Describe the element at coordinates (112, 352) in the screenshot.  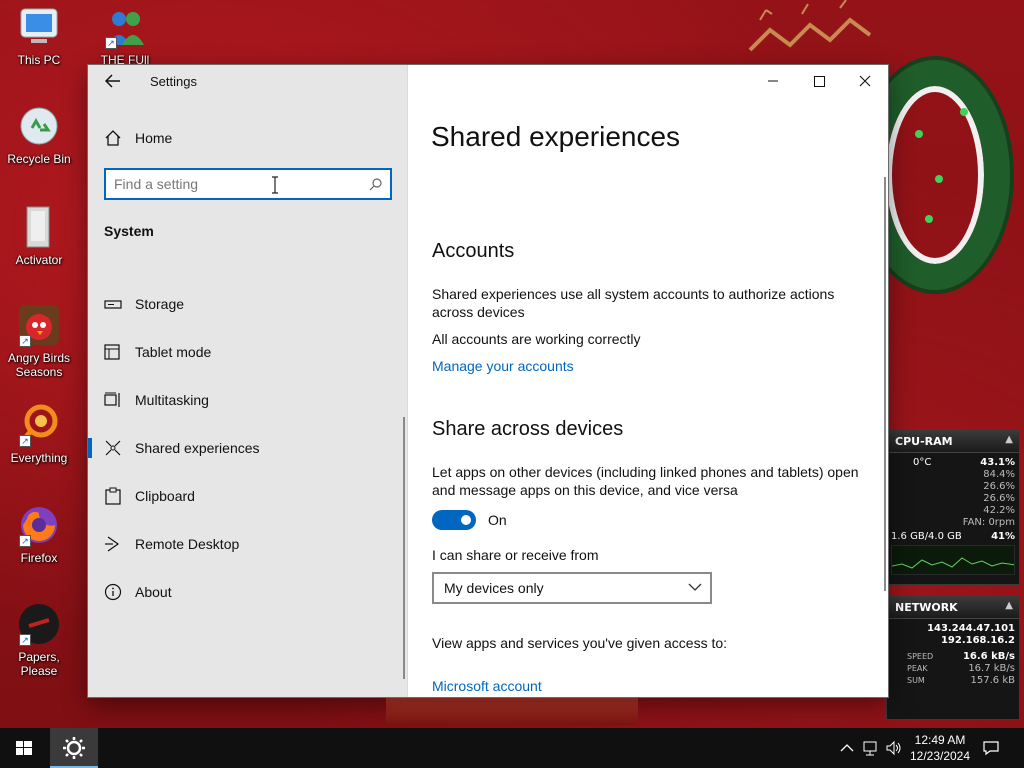
I see `tablet-mode-icon` at that location.